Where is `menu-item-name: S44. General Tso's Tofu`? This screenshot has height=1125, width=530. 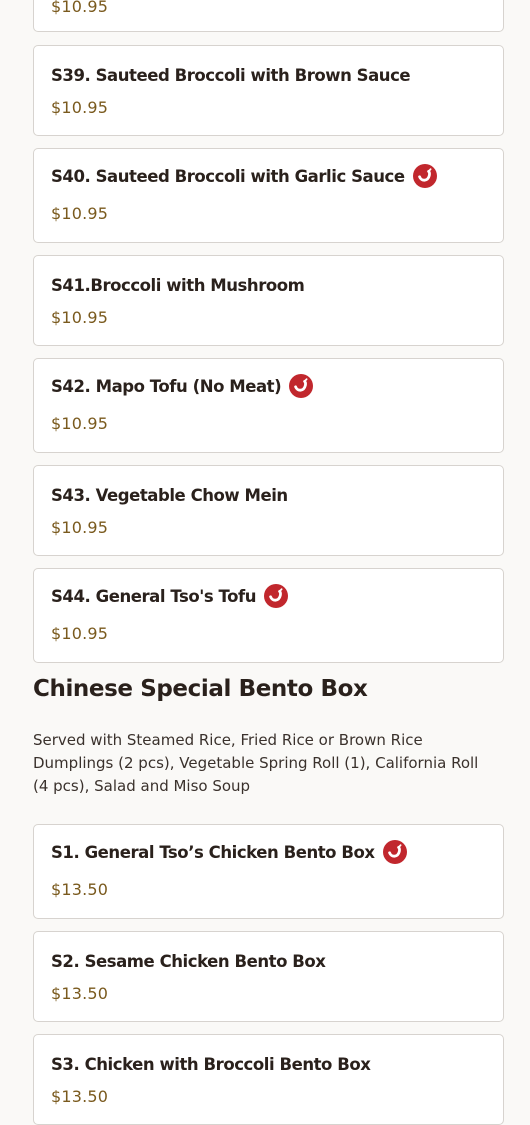 menu-item-name: S44. General Tso's Tofu is located at coordinates (154, 596).